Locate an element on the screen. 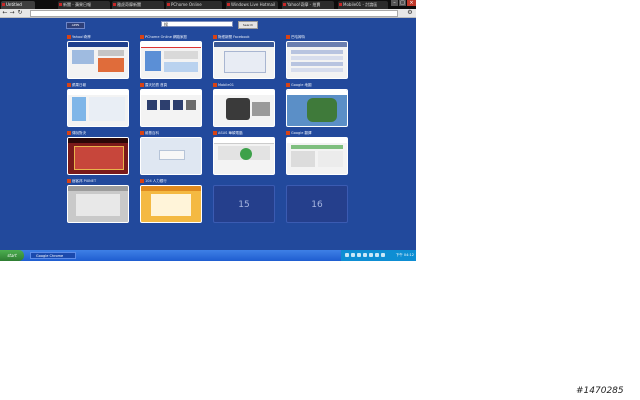 This screenshot has height=400, width=640. taskbar-item-chrome: Google Chrome is located at coordinates (53, 255).